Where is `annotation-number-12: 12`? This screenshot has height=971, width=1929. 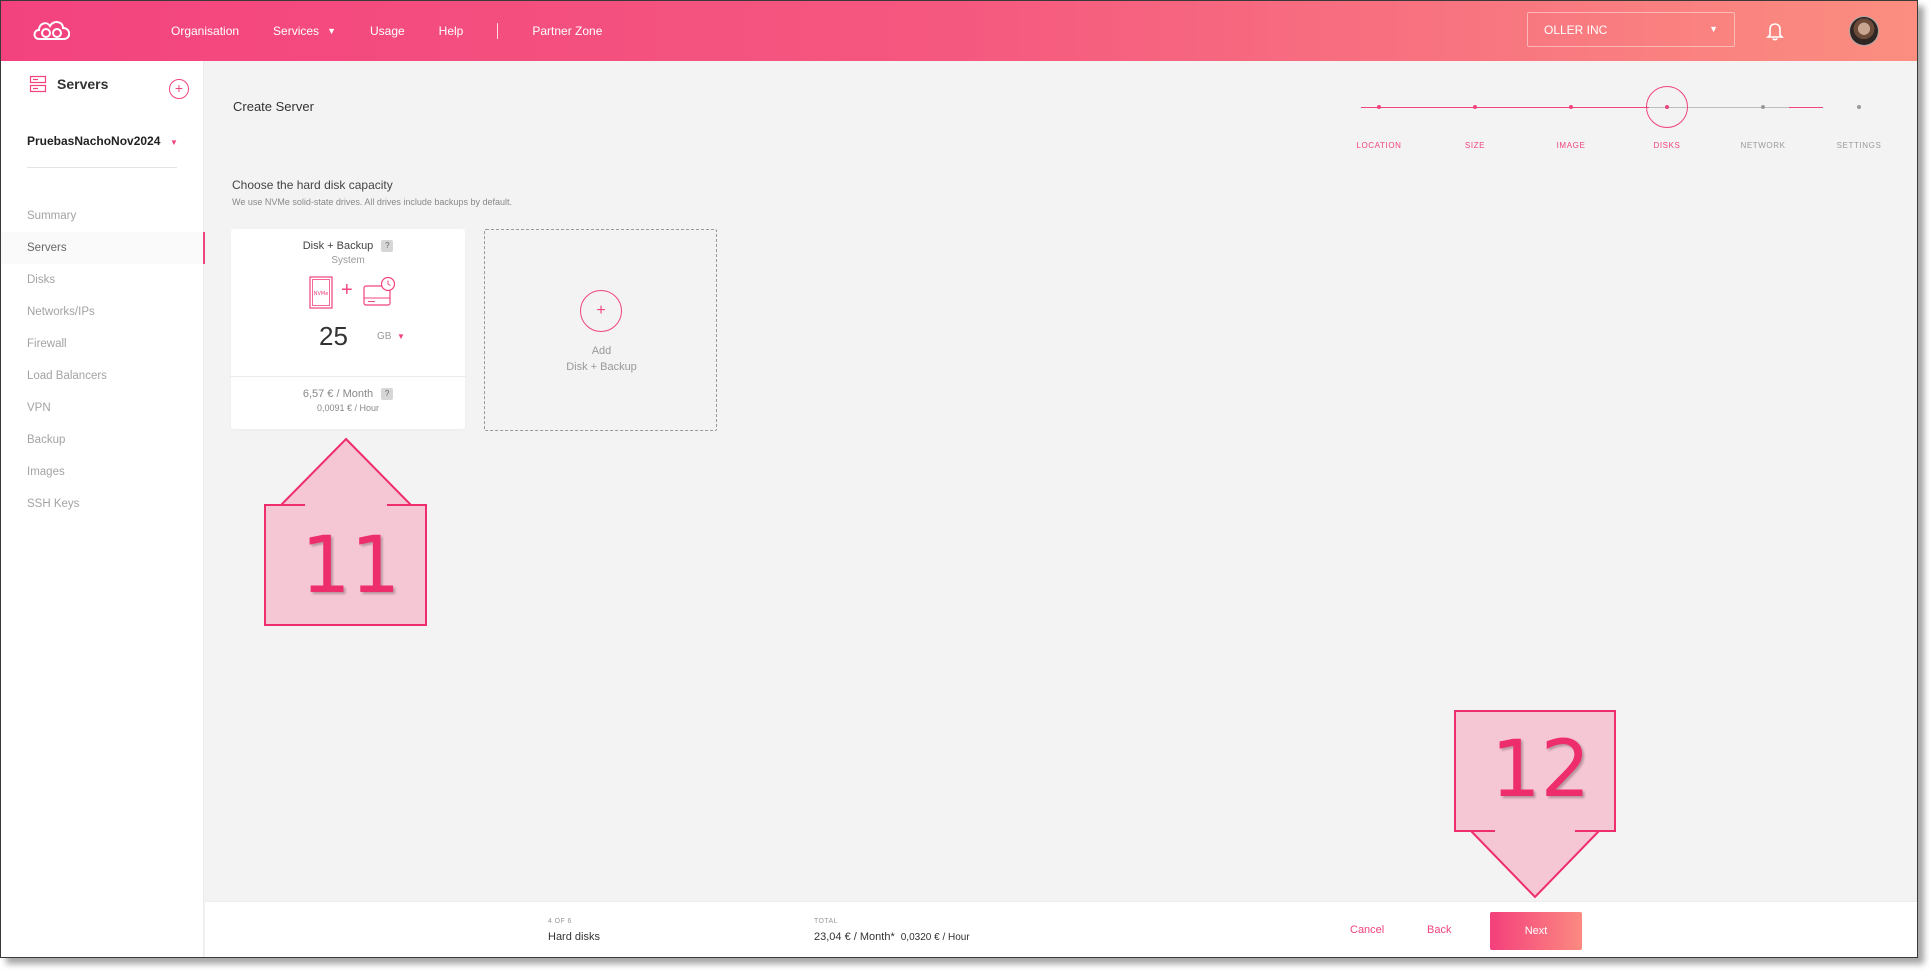
annotation-number-12: 12 is located at coordinates (1541, 770).